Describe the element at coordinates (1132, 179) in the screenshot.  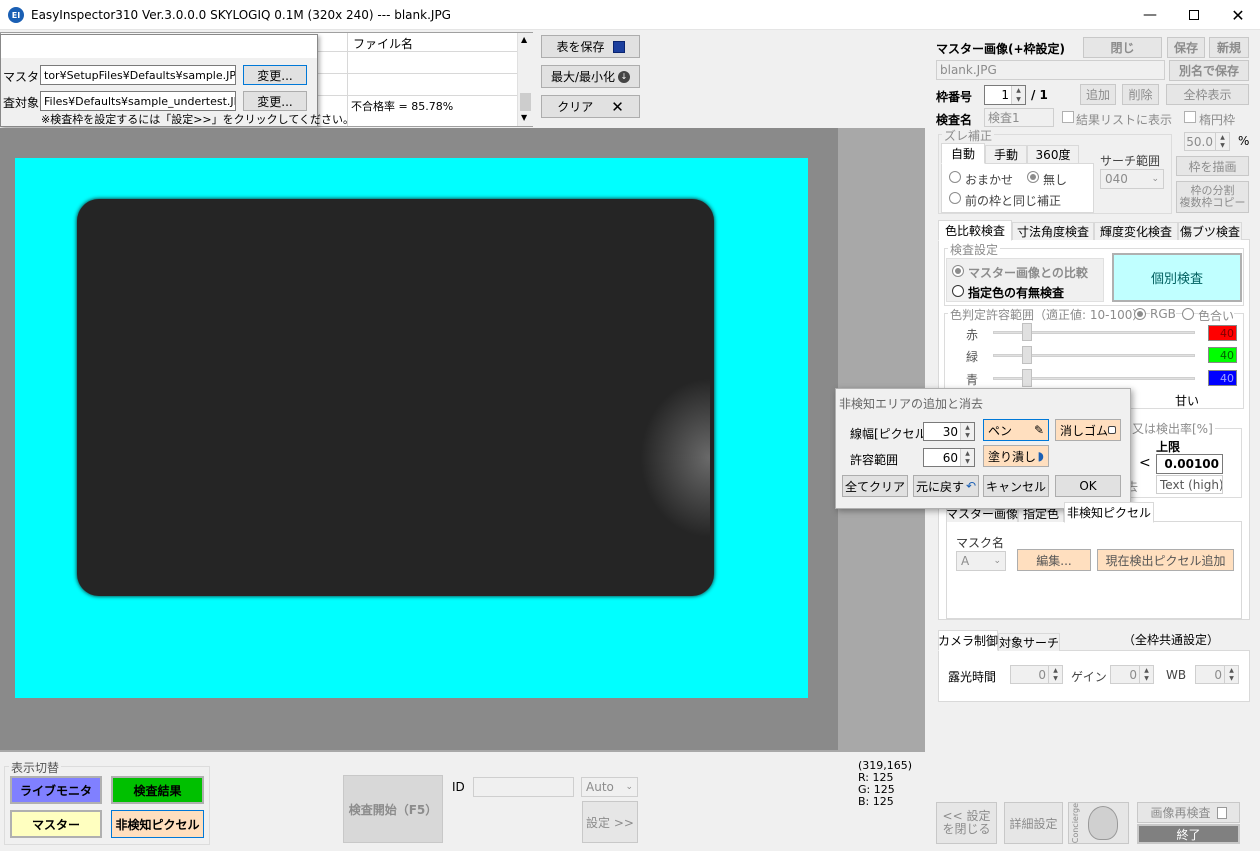
I see `search-range-select: 040 ⌄` at that location.